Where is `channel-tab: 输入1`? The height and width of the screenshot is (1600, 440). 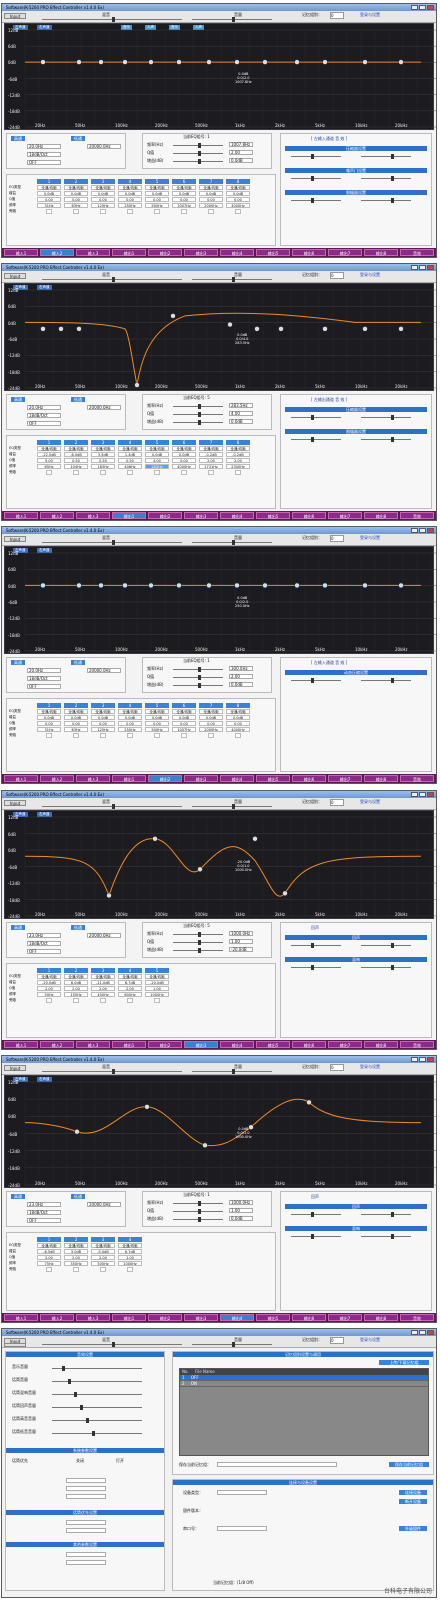
channel-tab: 输入1 is located at coordinates (21, 1044).